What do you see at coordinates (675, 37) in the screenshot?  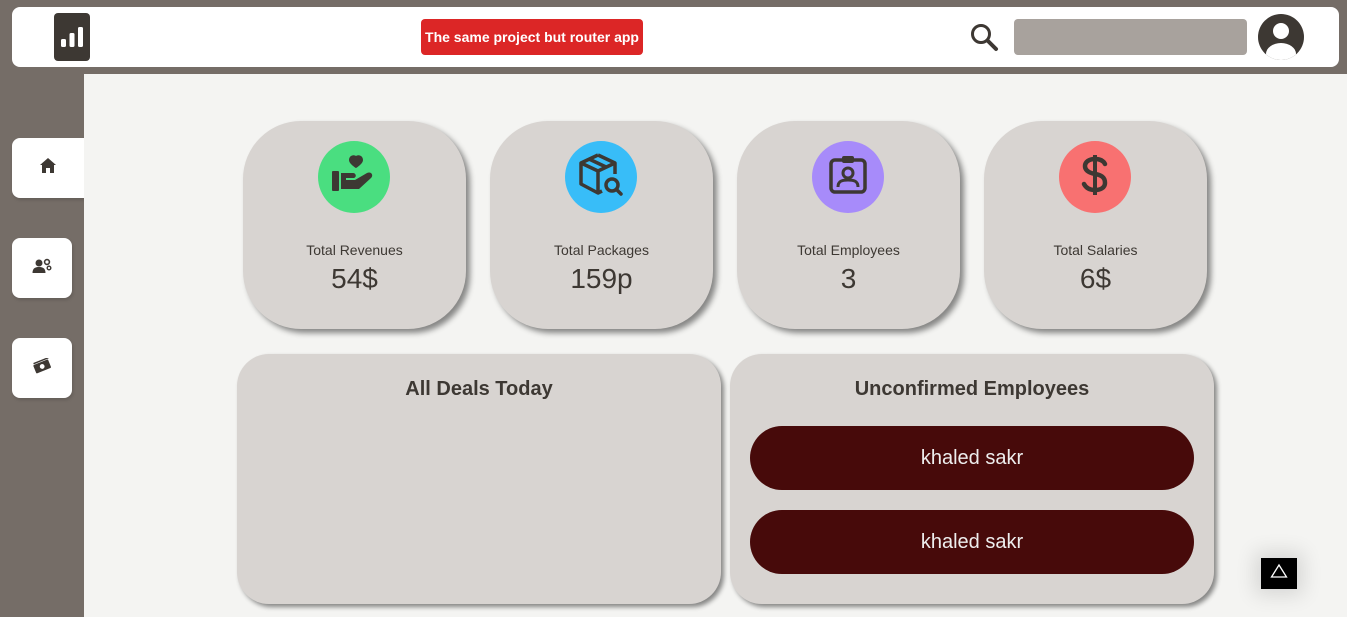 I see `top-bar: The same project but router app` at bounding box center [675, 37].